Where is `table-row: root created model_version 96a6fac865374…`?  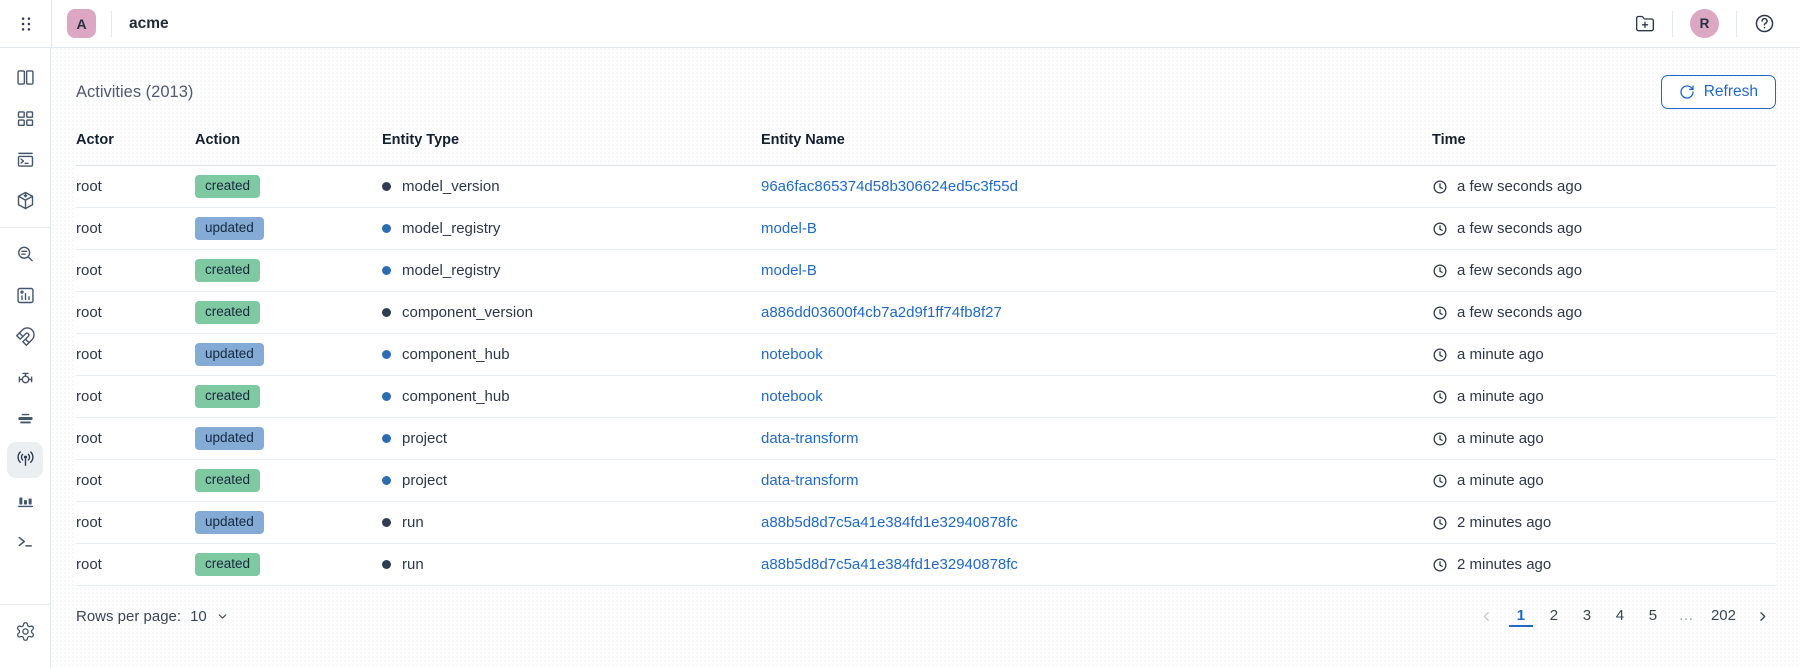
table-row: root created model_version 96a6fac865374… is located at coordinates (926, 187).